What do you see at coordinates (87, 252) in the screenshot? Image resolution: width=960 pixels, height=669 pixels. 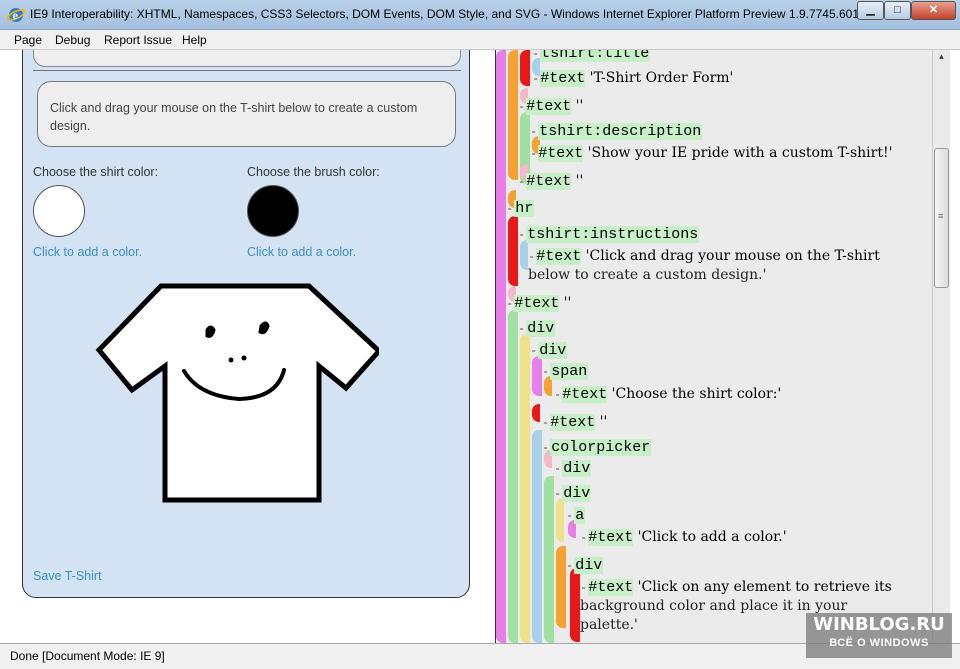 I see `shirt-add-color-link: Click to add a color.` at bounding box center [87, 252].